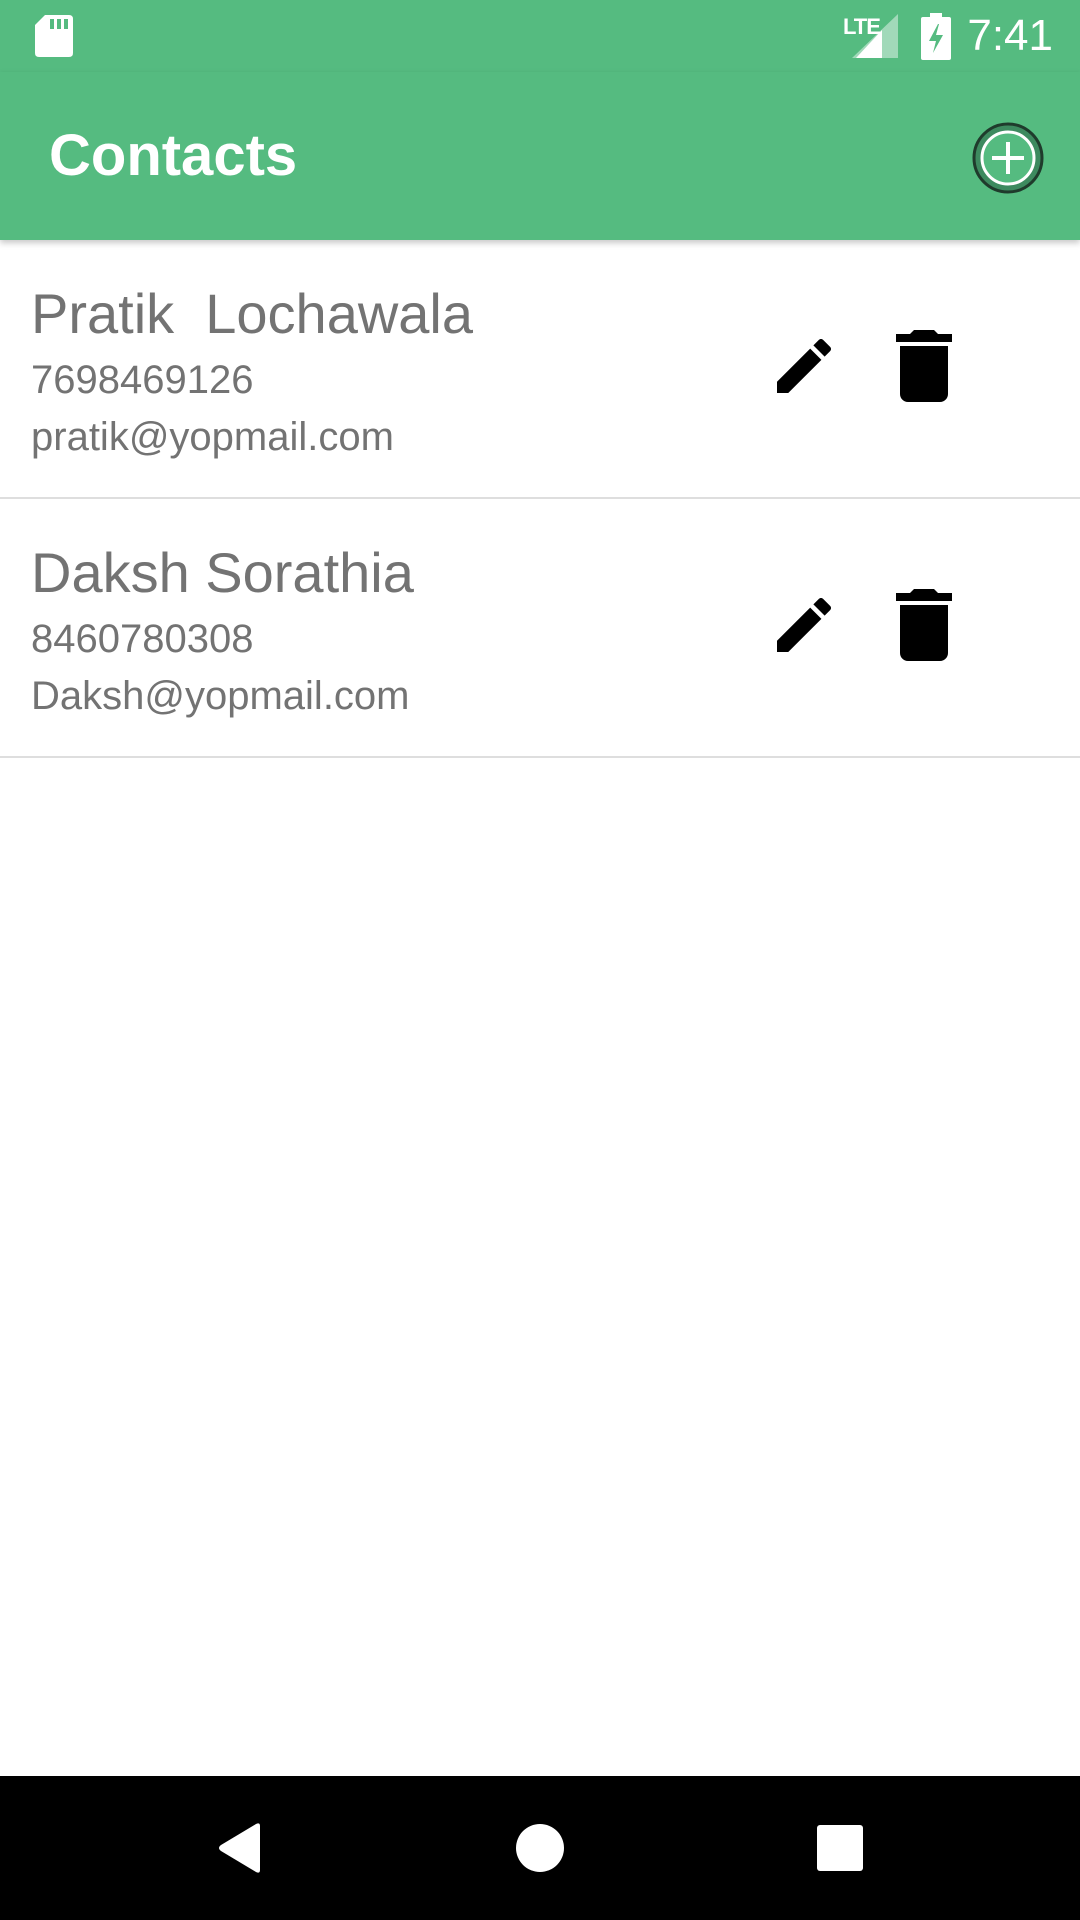 This screenshot has width=1080, height=1920. Describe the element at coordinates (540, 36) in the screenshot. I see `status-bar: LTE 7:41` at that location.